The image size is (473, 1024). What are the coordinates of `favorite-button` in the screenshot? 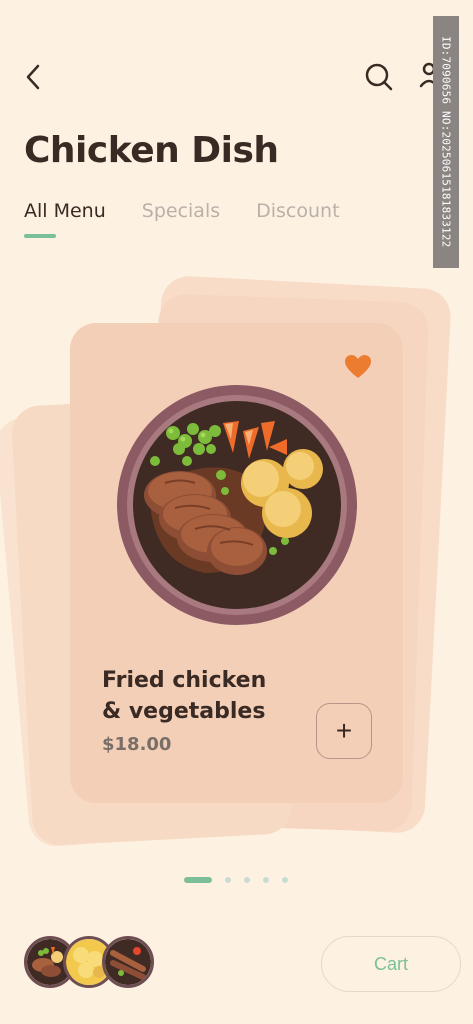 It's located at (358, 367).